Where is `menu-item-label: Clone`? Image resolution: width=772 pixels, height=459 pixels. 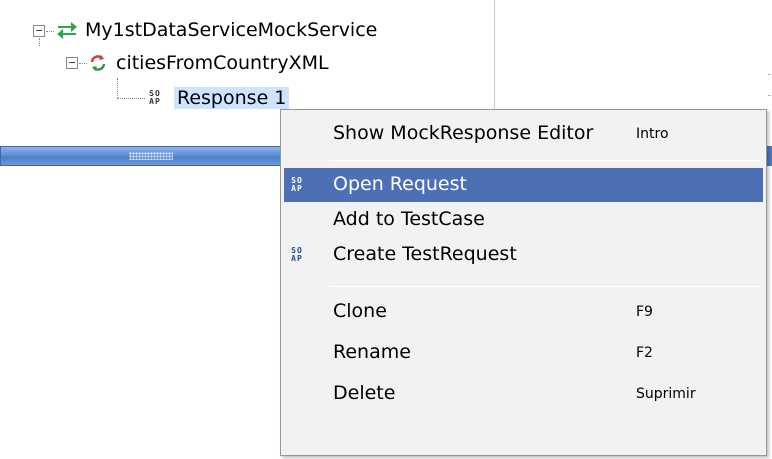 menu-item-label: Clone is located at coordinates (360, 311).